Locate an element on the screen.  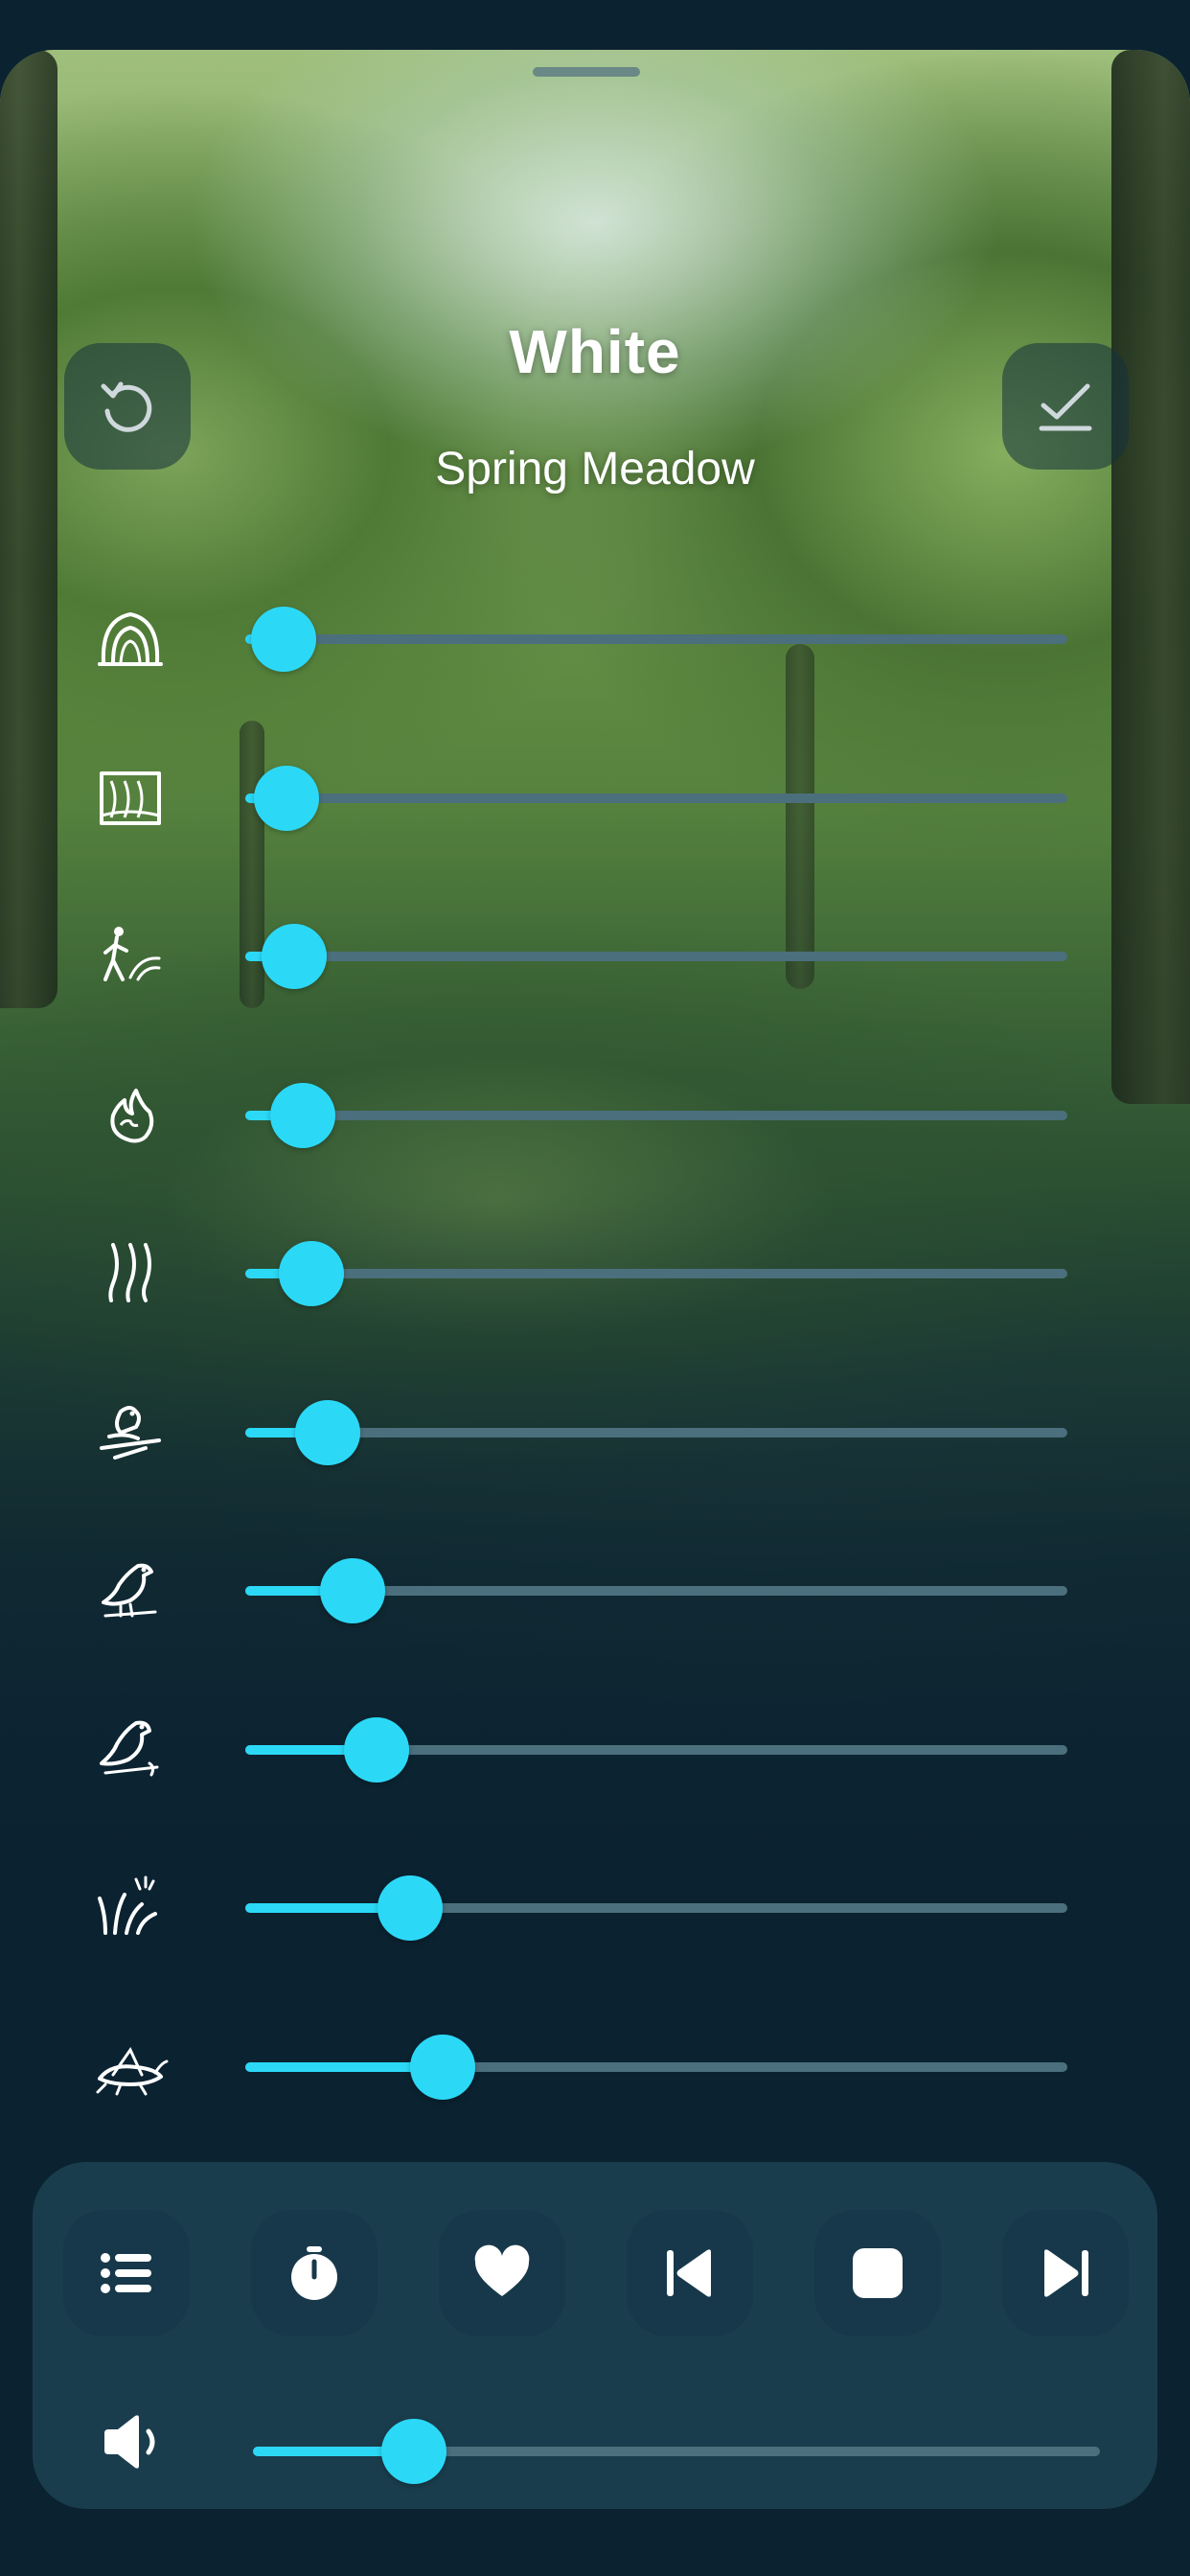
sound-title: White is located at coordinates (595, 351).